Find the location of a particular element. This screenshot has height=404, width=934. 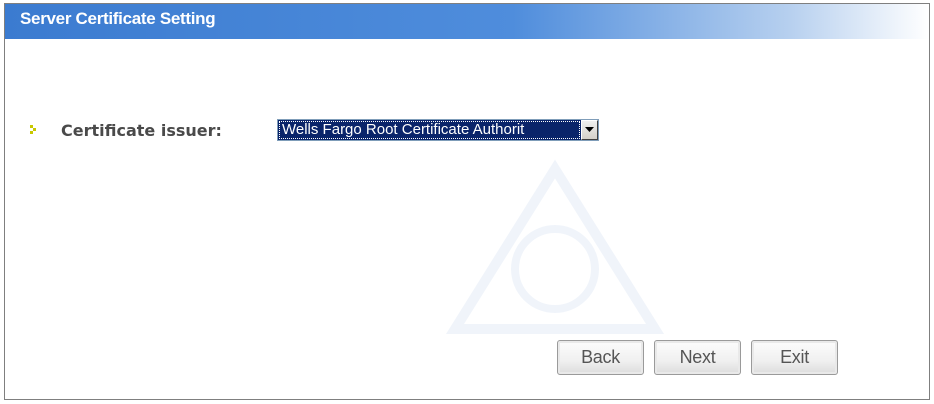

window-title: Server Certificate Setting is located at coordinates (467, 21).